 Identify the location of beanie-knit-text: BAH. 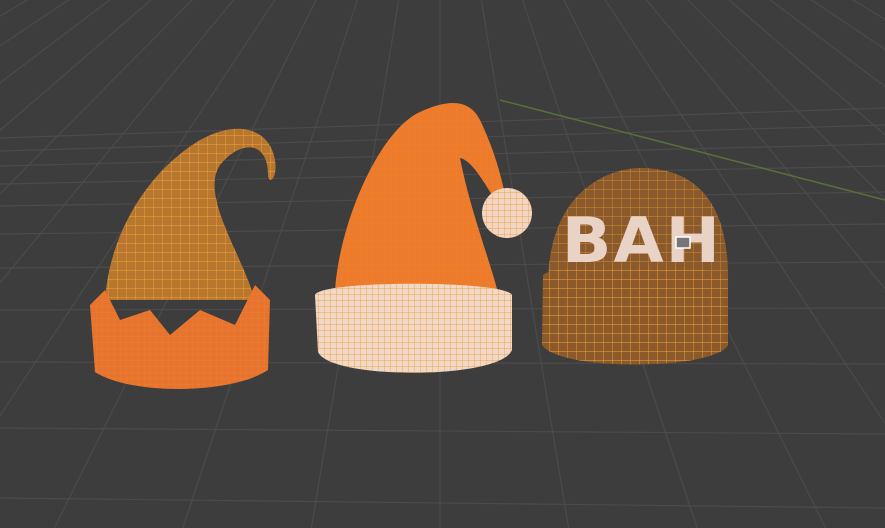
(642, 240).